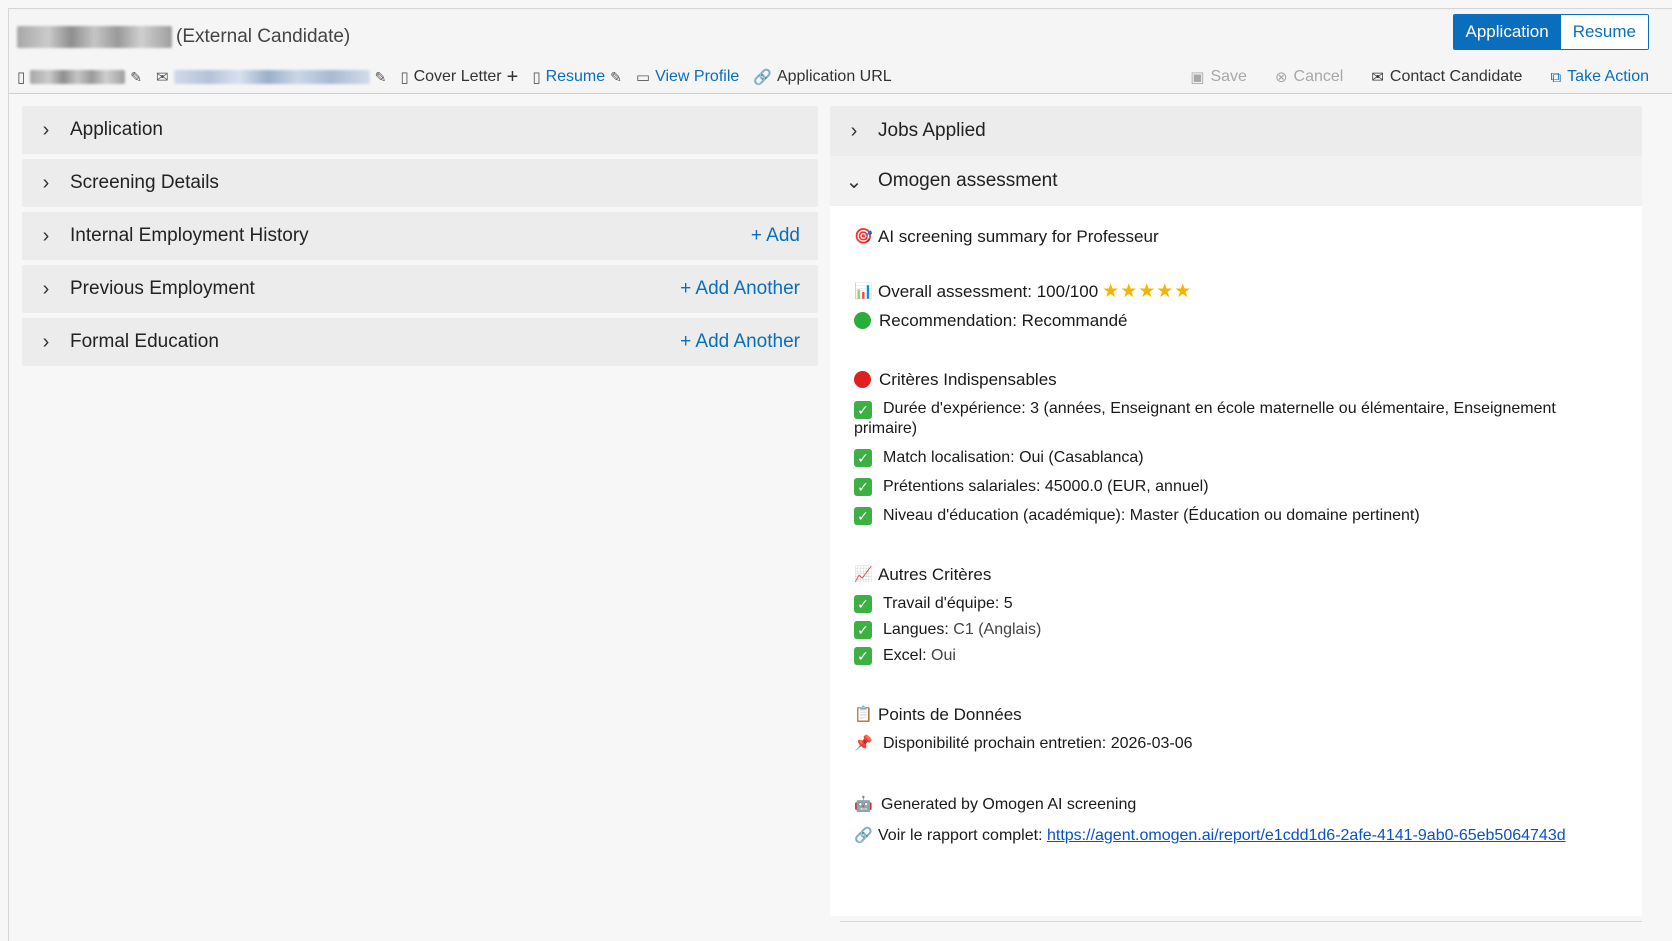 This screenshot has width=1672, height=941. Describe the element at coordinates (740, 342) in the screenshot. I see `add-formal-education-button: + Add Another` at that location.